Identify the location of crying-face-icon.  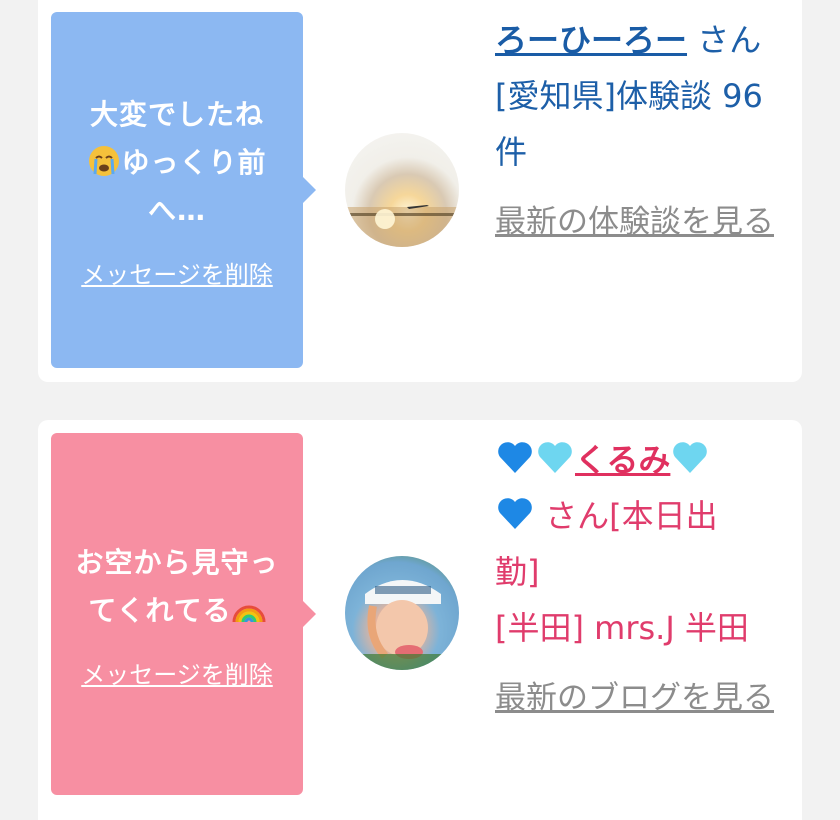
(104, 160).